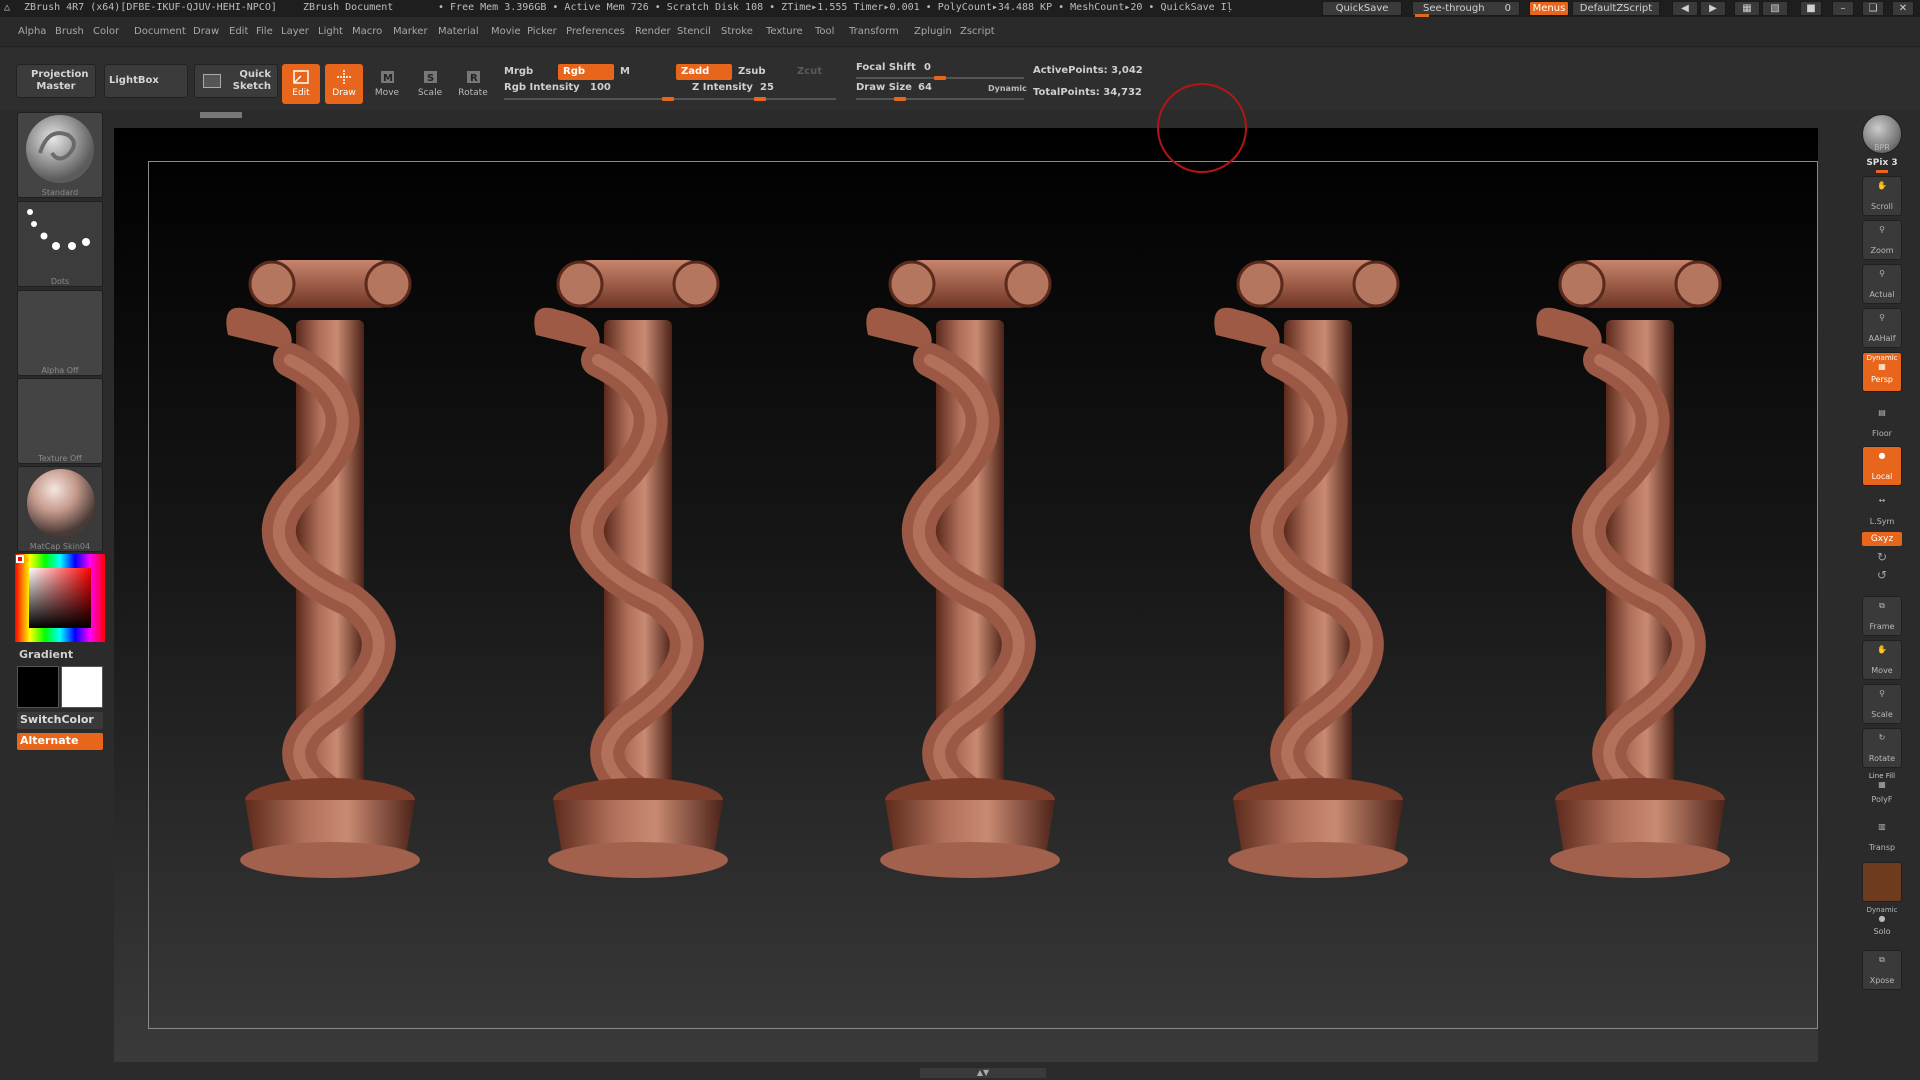 The image size is (1920, 1080). I want to click on texture-selector: Texture Off, so click(60, 421).